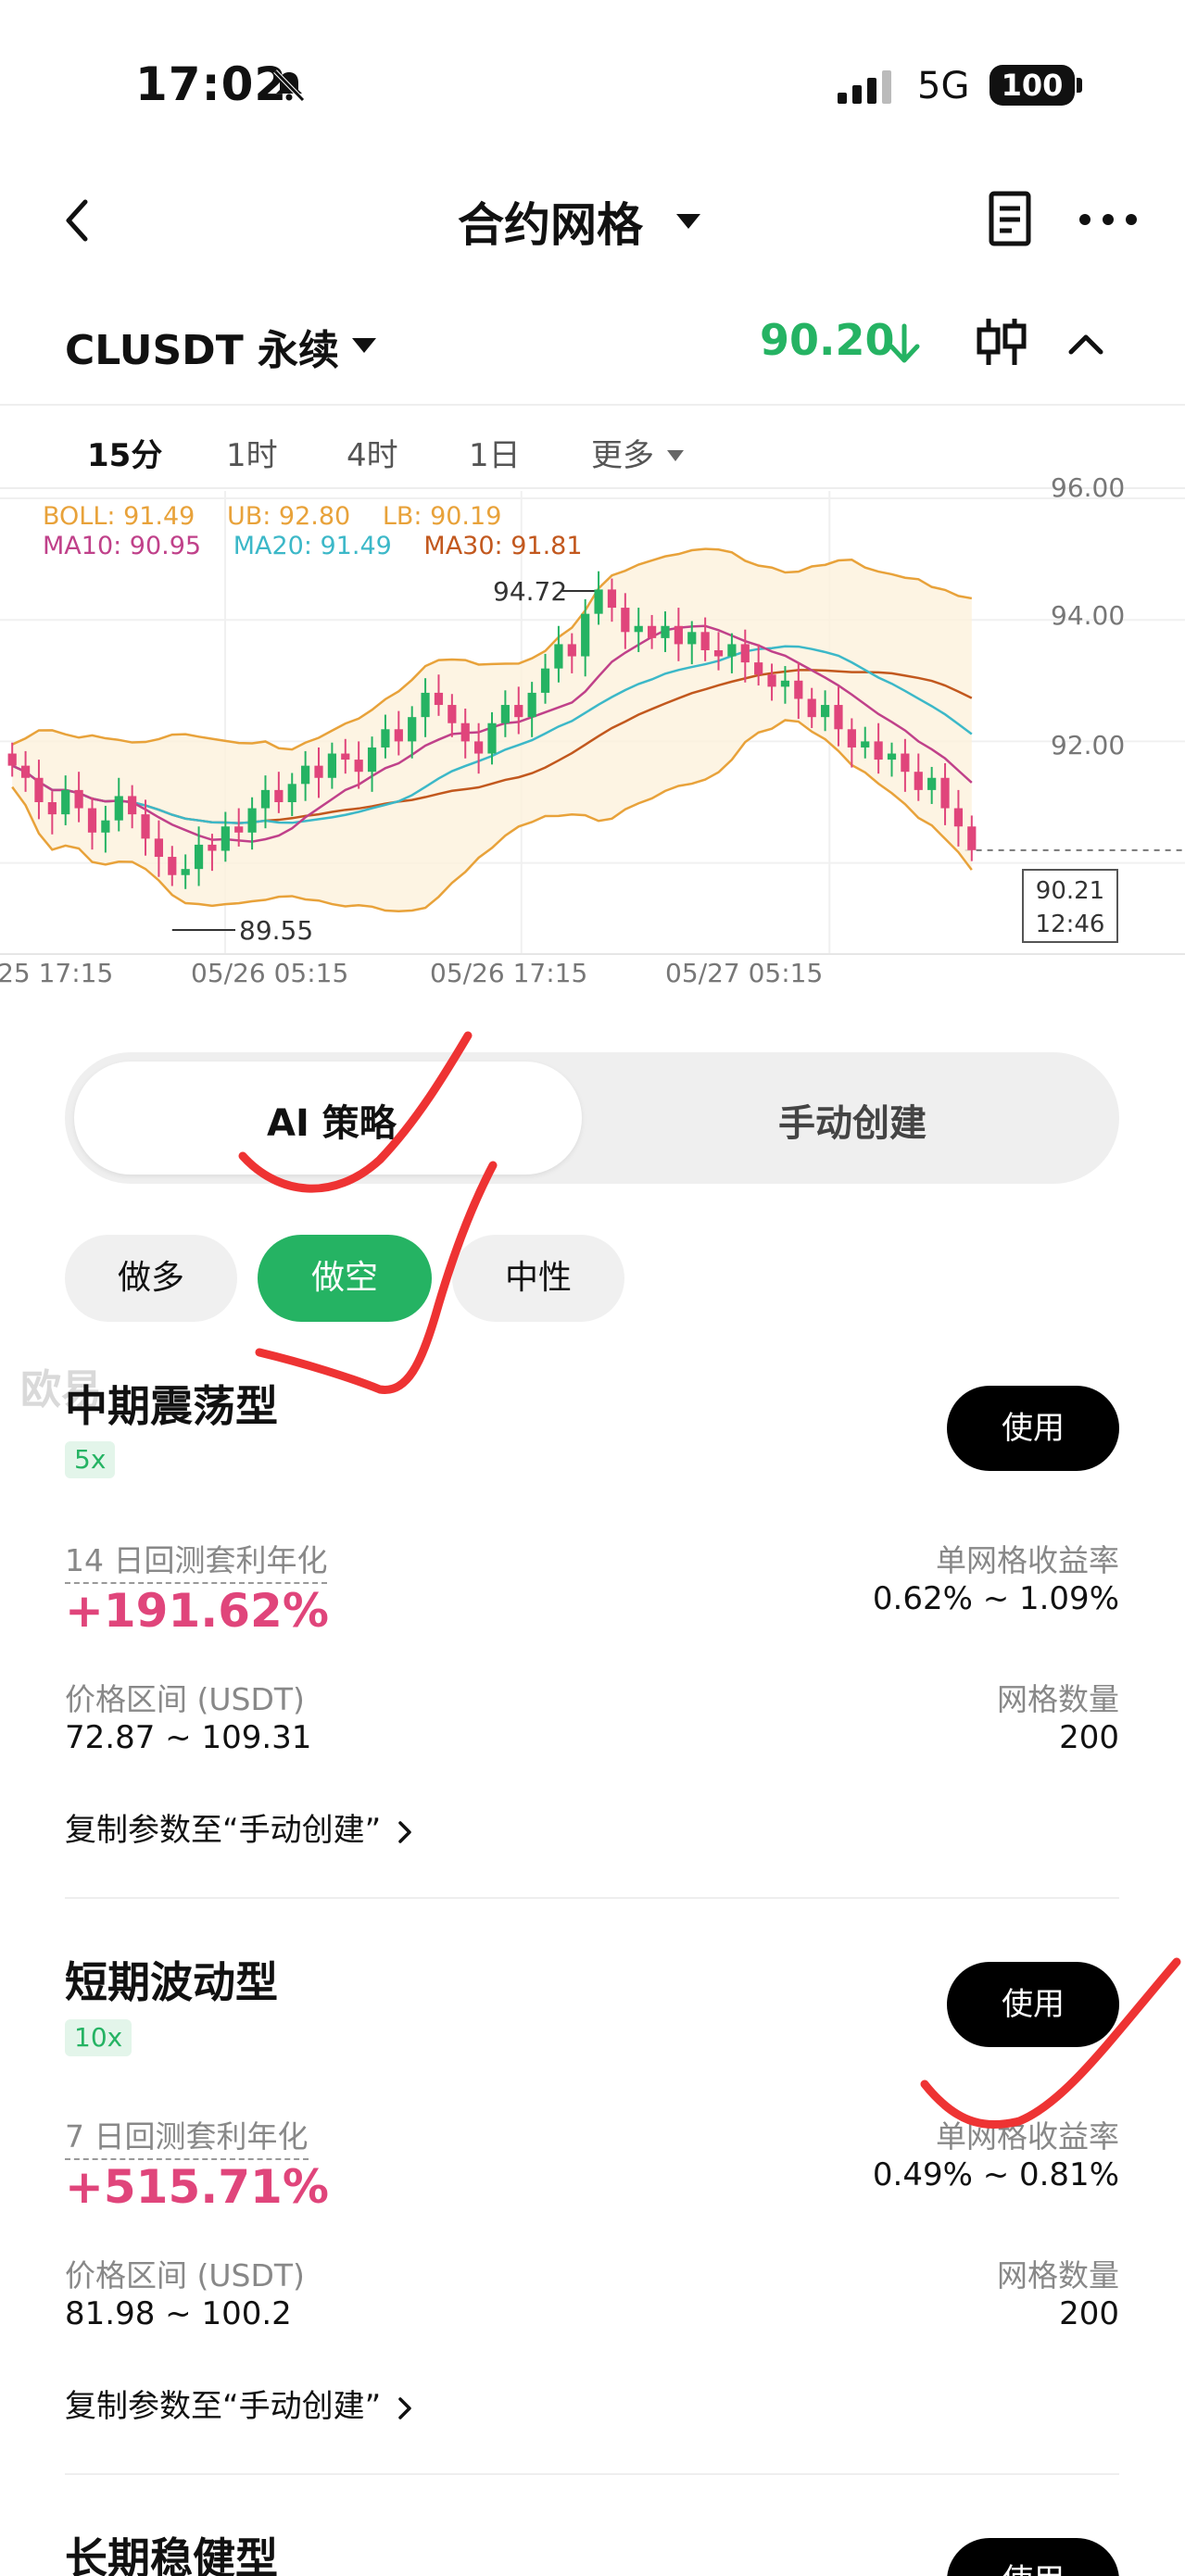 This screenshot has height=2576, width=1185. Describe the element at coordinates (202, 346) in the screenshot. I see `symbol-selector: CLUSDT 永续` at that location.